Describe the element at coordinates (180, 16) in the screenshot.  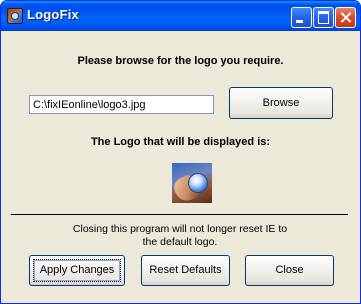
I see `title-bar: LogoFix` at that location.